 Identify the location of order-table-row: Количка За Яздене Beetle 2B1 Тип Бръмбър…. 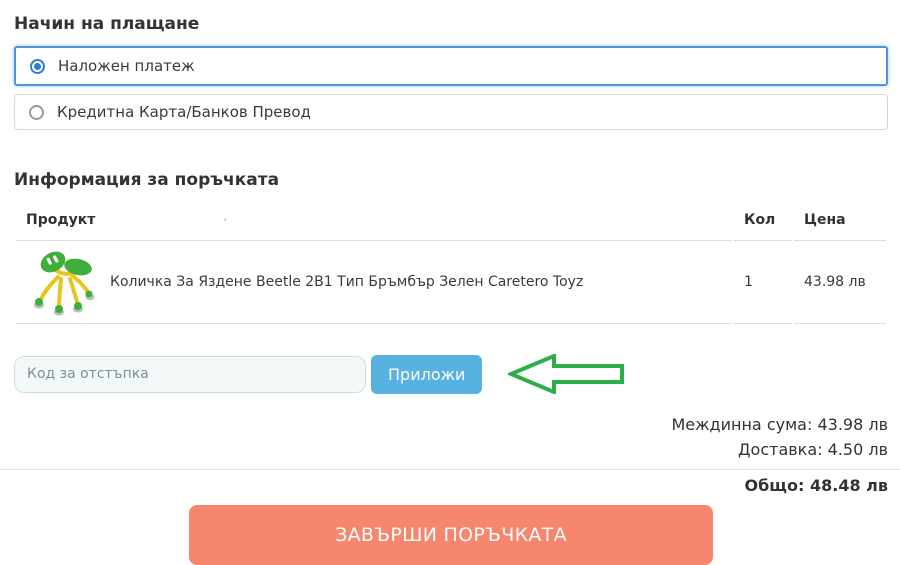
(451, 282).